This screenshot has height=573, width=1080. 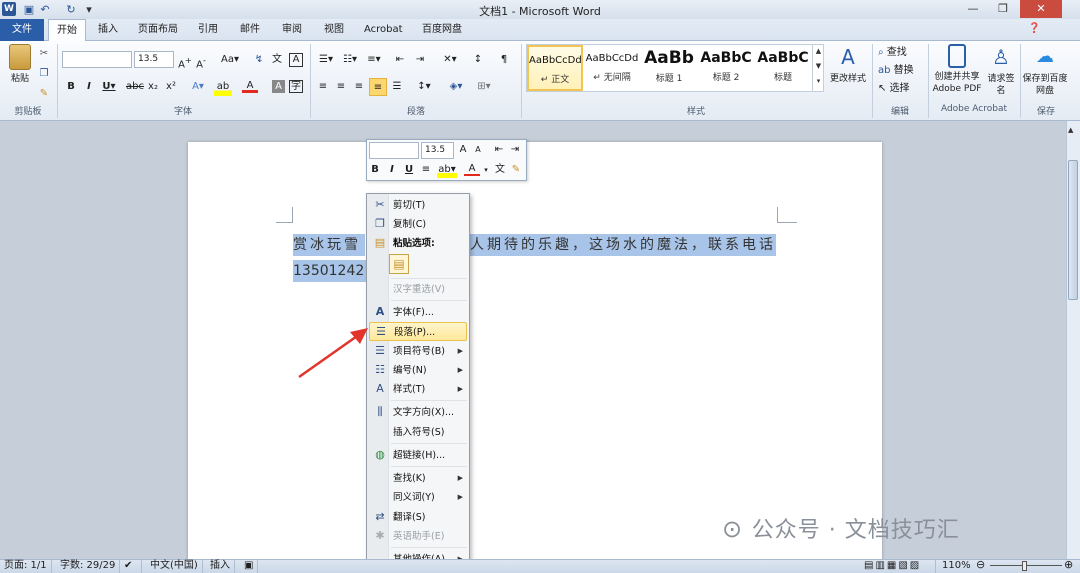 I want to click on shrink-font-icon: A, so click(x=478, y=150).